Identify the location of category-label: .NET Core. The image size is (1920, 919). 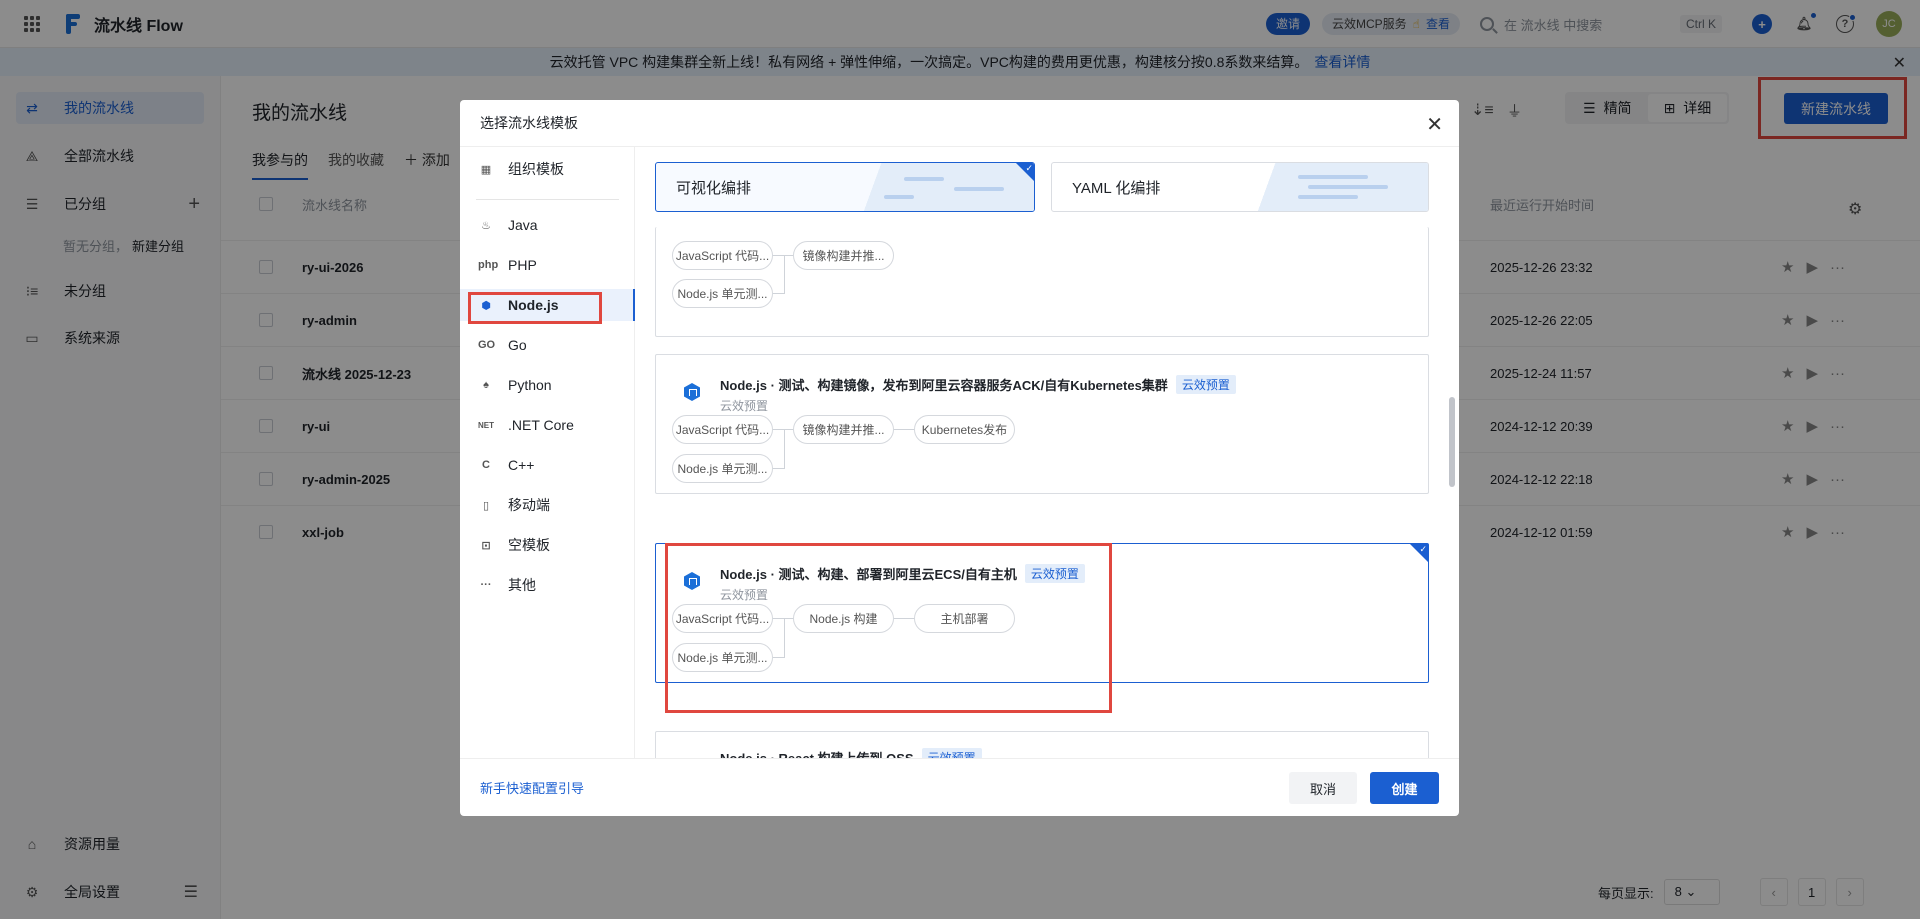
(541, 425).